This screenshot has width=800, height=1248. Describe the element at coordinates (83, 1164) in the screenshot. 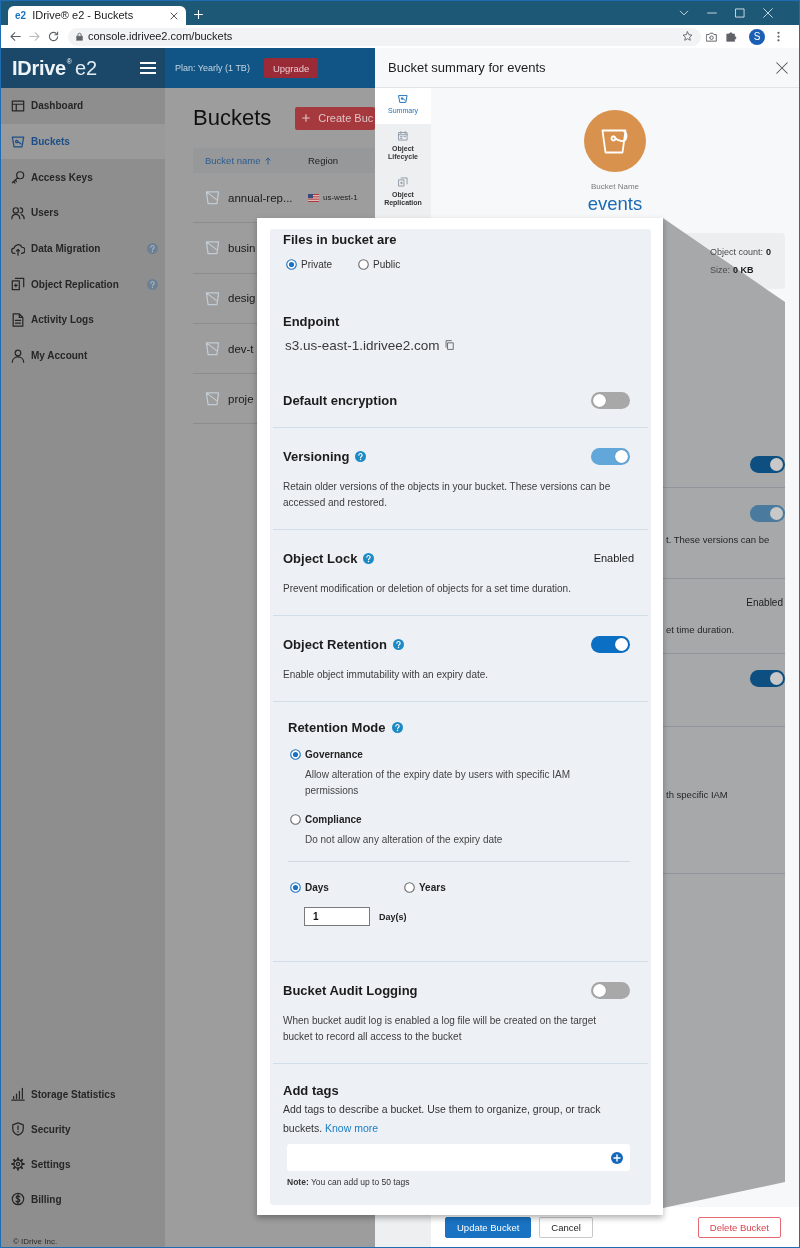

I see `sidebar-item: Settings` at that location.